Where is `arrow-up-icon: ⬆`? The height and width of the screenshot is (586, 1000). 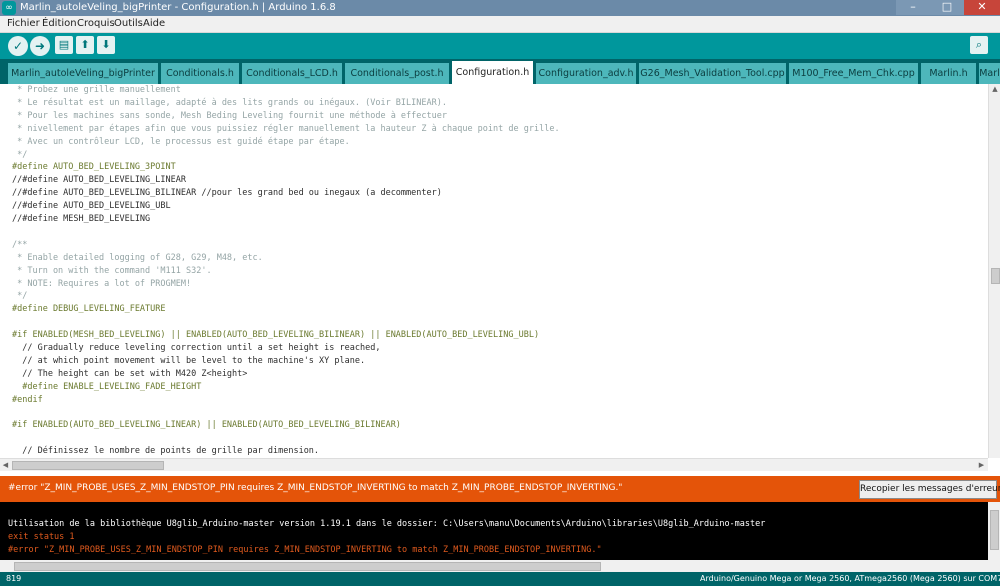
arrow-up-icon: ⬆ is located at coordinates (85, 44).